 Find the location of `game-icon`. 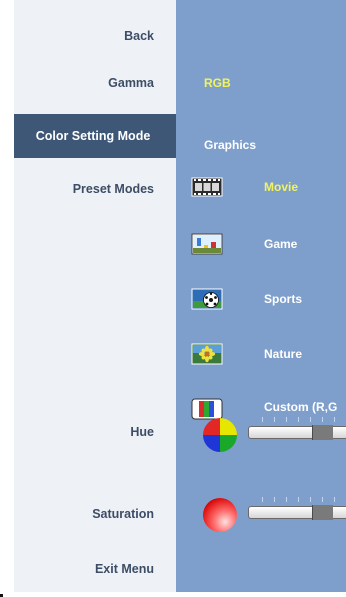

game-icon is located at coordinates (207, 244).